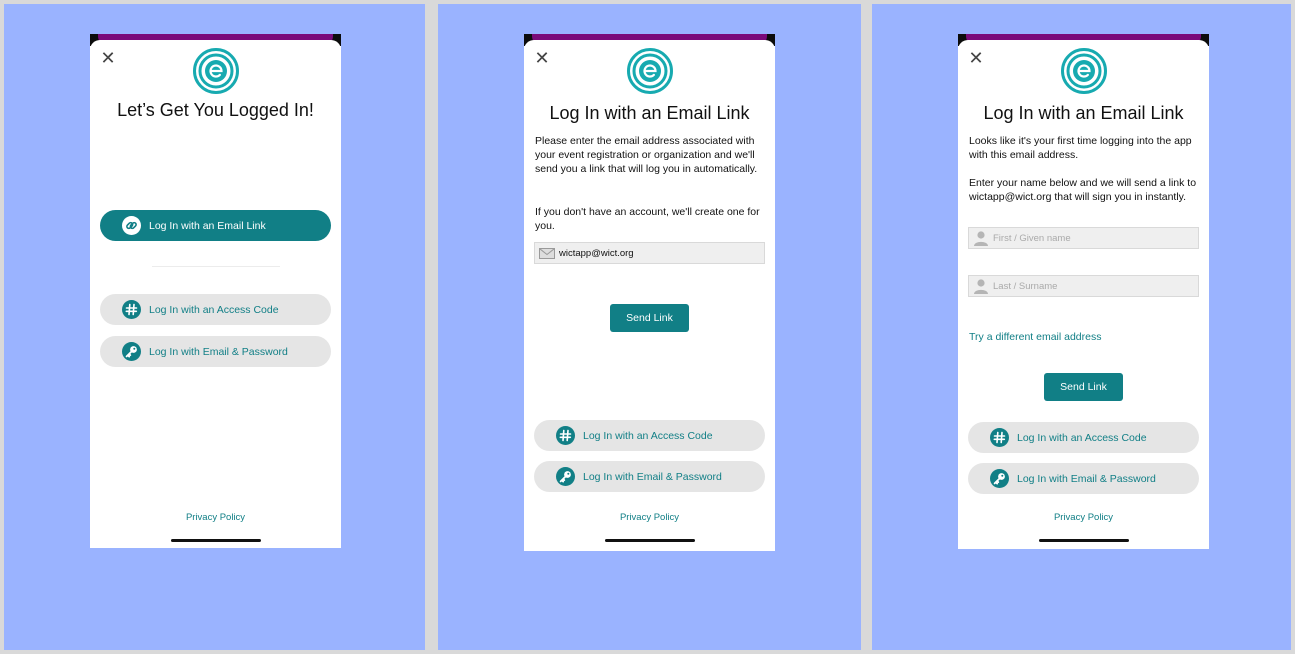 Image resolution: width=1295 pixels, height=654 pixels. What do you see at coordinates (207, 225) in the screenshot?
I see `email-link-login-label: Log In with an Email Link` at bounding box center [207, 225].